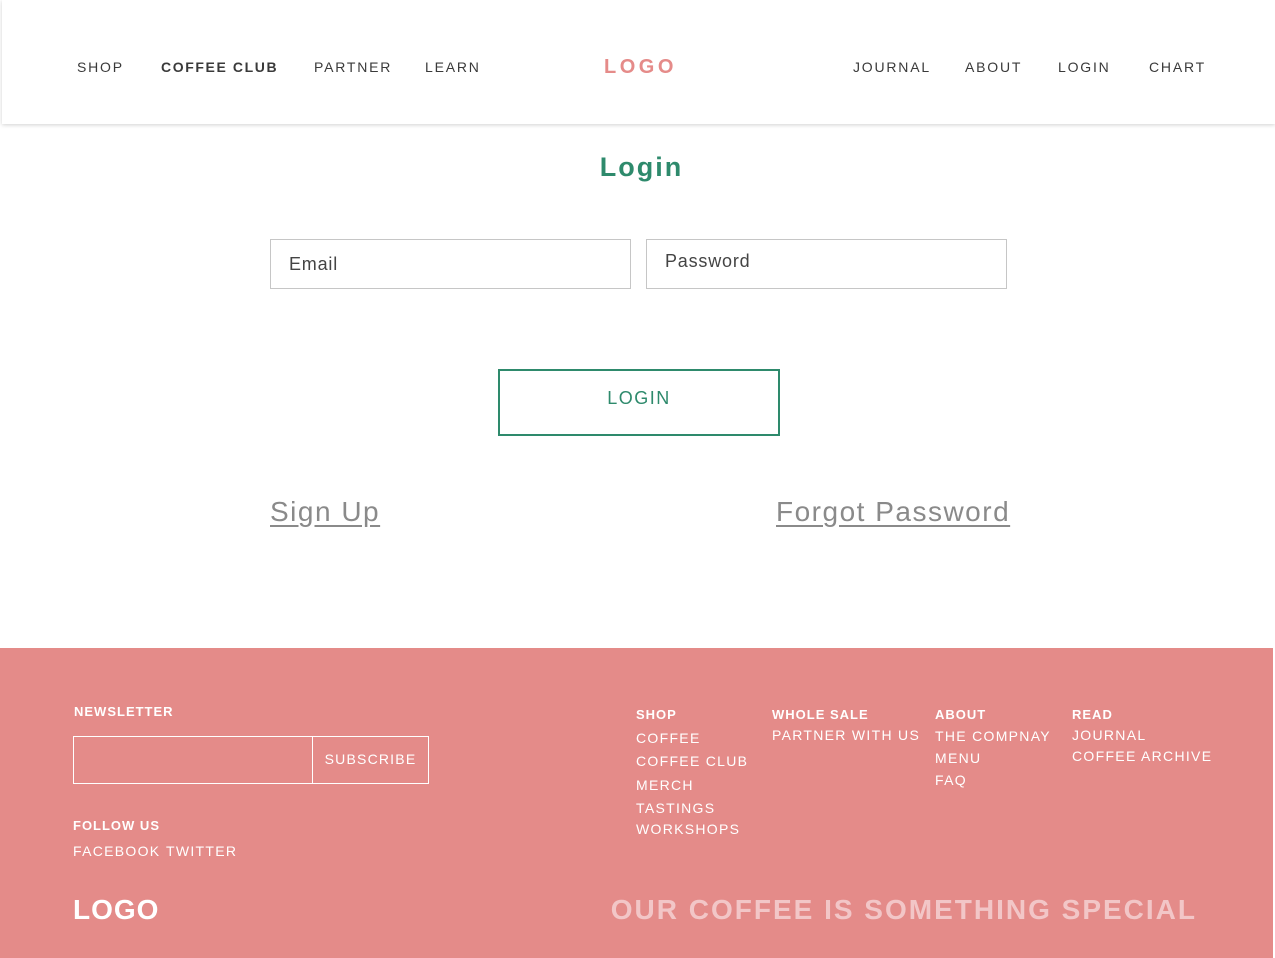  Describe the element at coordinates (951, 780) in the screenshot. I see `footer-link-faq: FAQ` at that location.